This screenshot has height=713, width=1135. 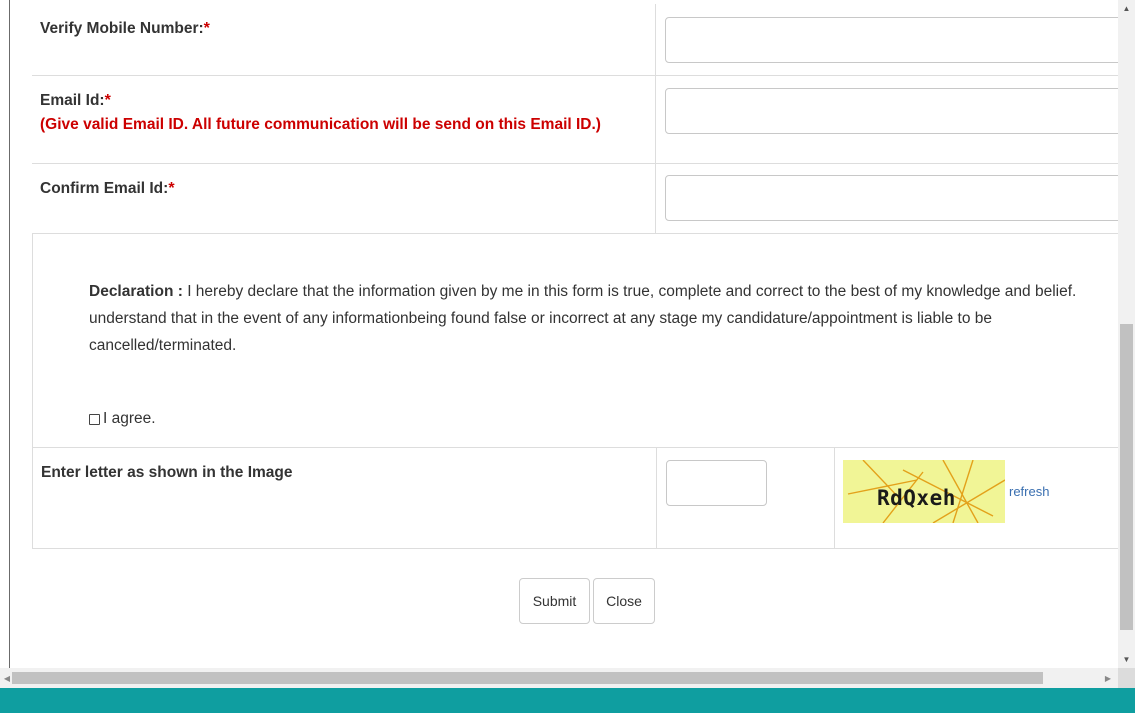 What do you see at coordinates (527, 678) in the screenshot?
I see `horizontal-scroll-thumb` at bounding box center [527, 678].